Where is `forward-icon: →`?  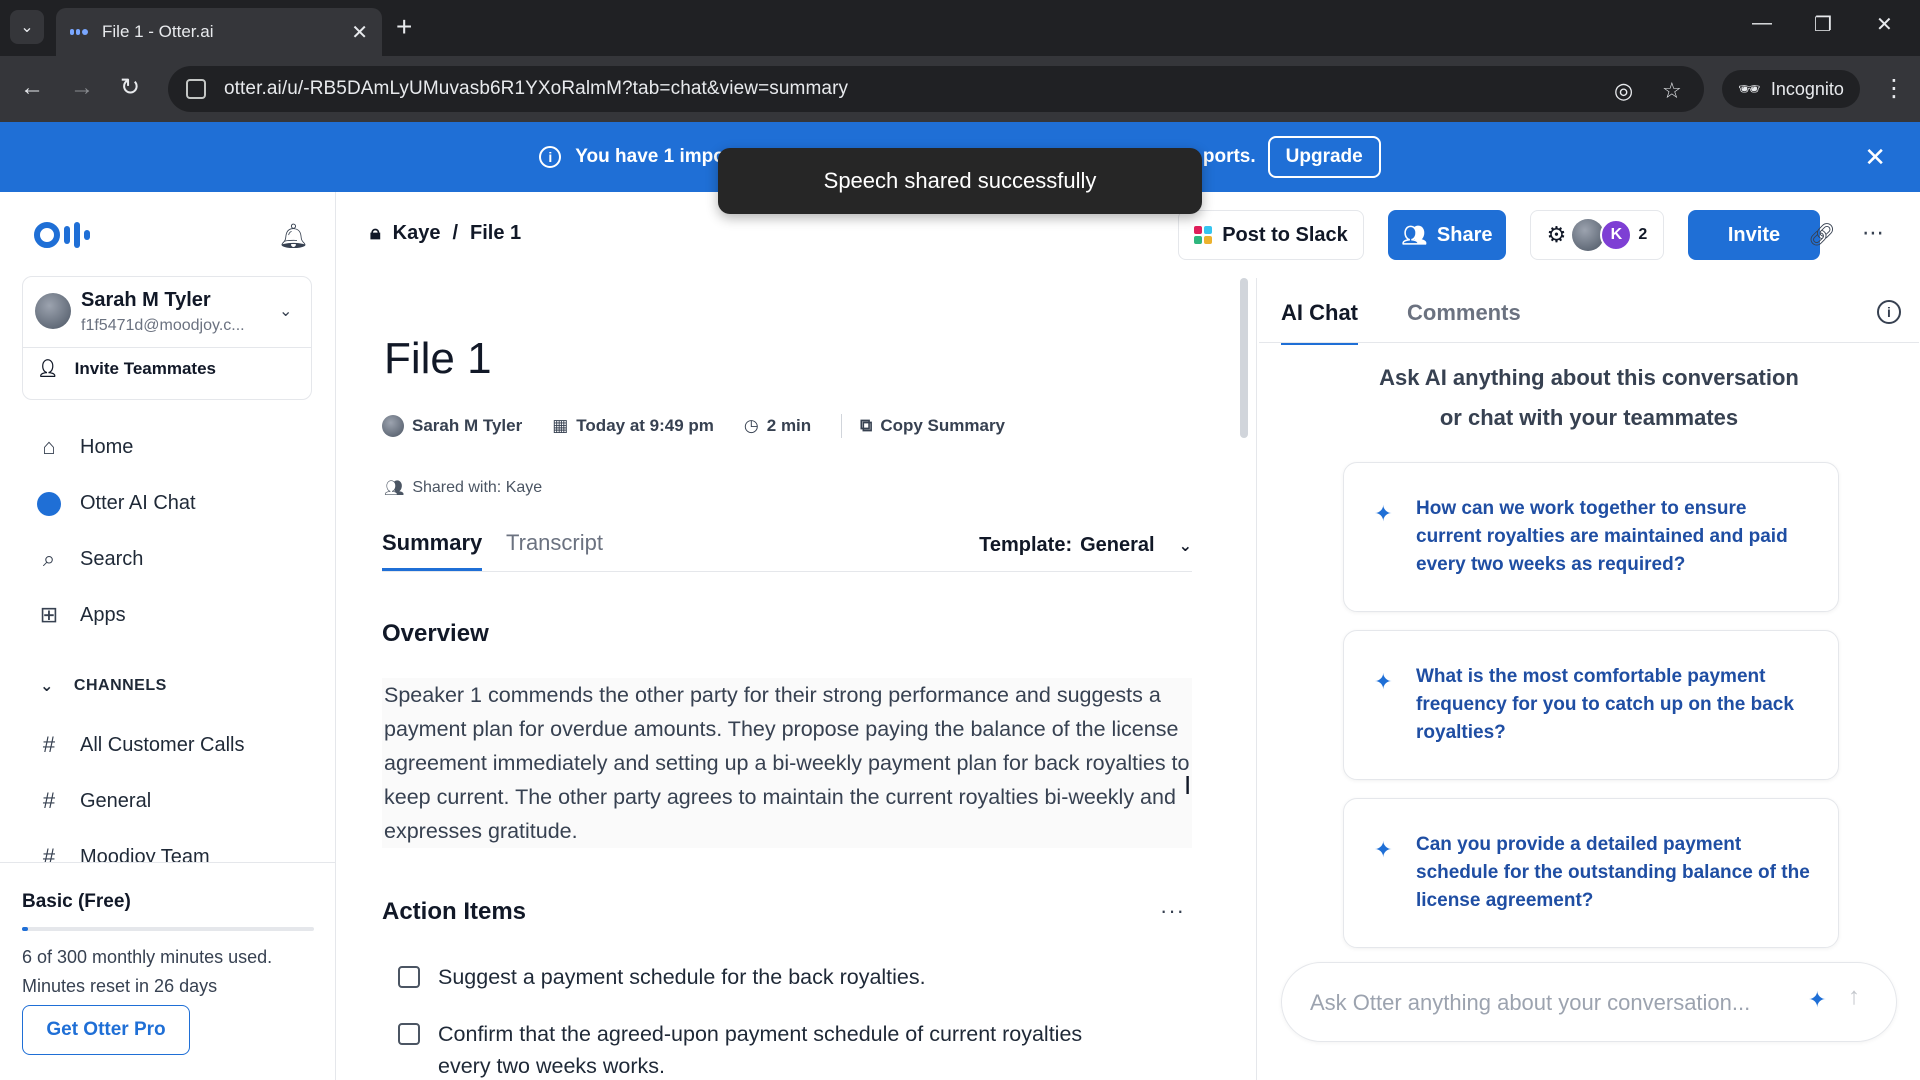
forward-icon: → is located at coordinates (82, 88).